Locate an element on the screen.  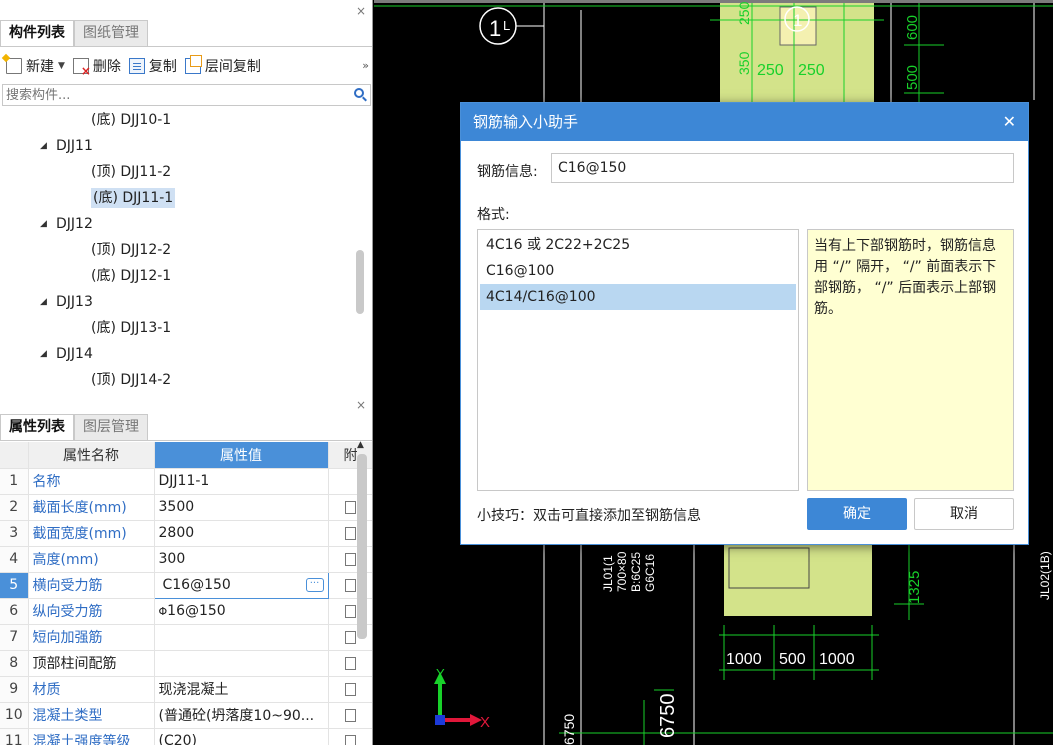
dialog-title: 钢筋输入小助手 is located at coordinates (526, 122).